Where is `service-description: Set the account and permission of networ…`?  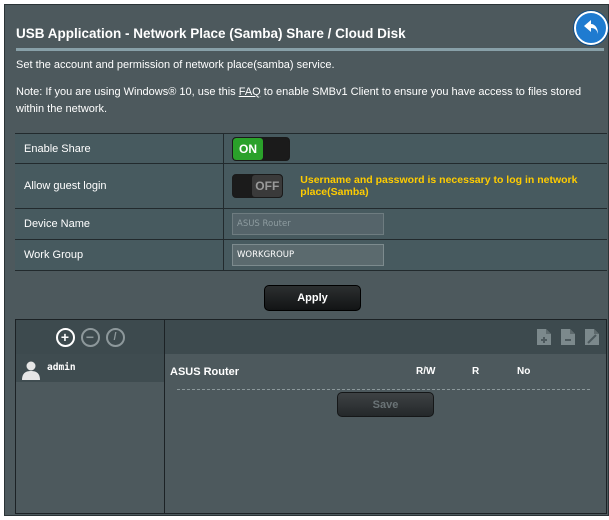
service-description: Set the account and permission of networ… is located at coordinates (175, 65).